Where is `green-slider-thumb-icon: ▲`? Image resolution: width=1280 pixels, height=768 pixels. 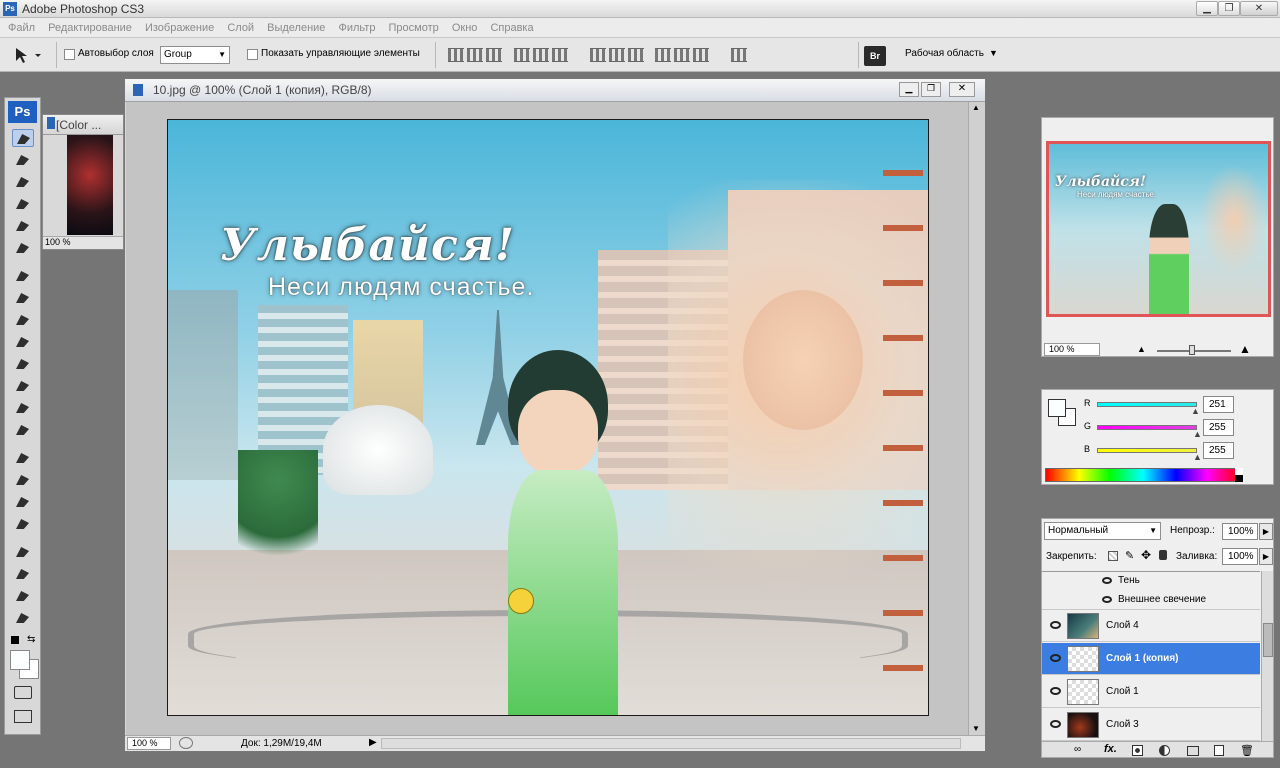 green-slider-thumb-icon: ▲ is located at coordinates (1197, 434).